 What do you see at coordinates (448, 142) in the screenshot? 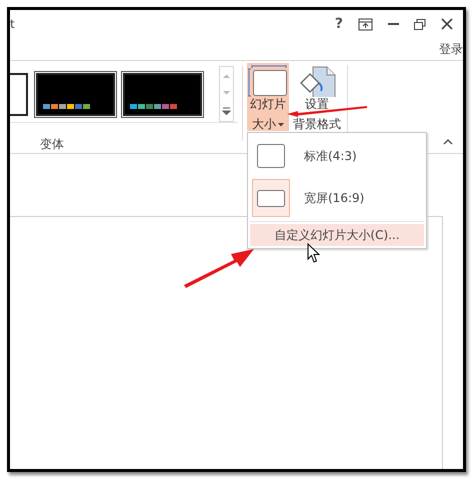
I see `collapse-ribbon-icon` at bounding box center [448, 142].